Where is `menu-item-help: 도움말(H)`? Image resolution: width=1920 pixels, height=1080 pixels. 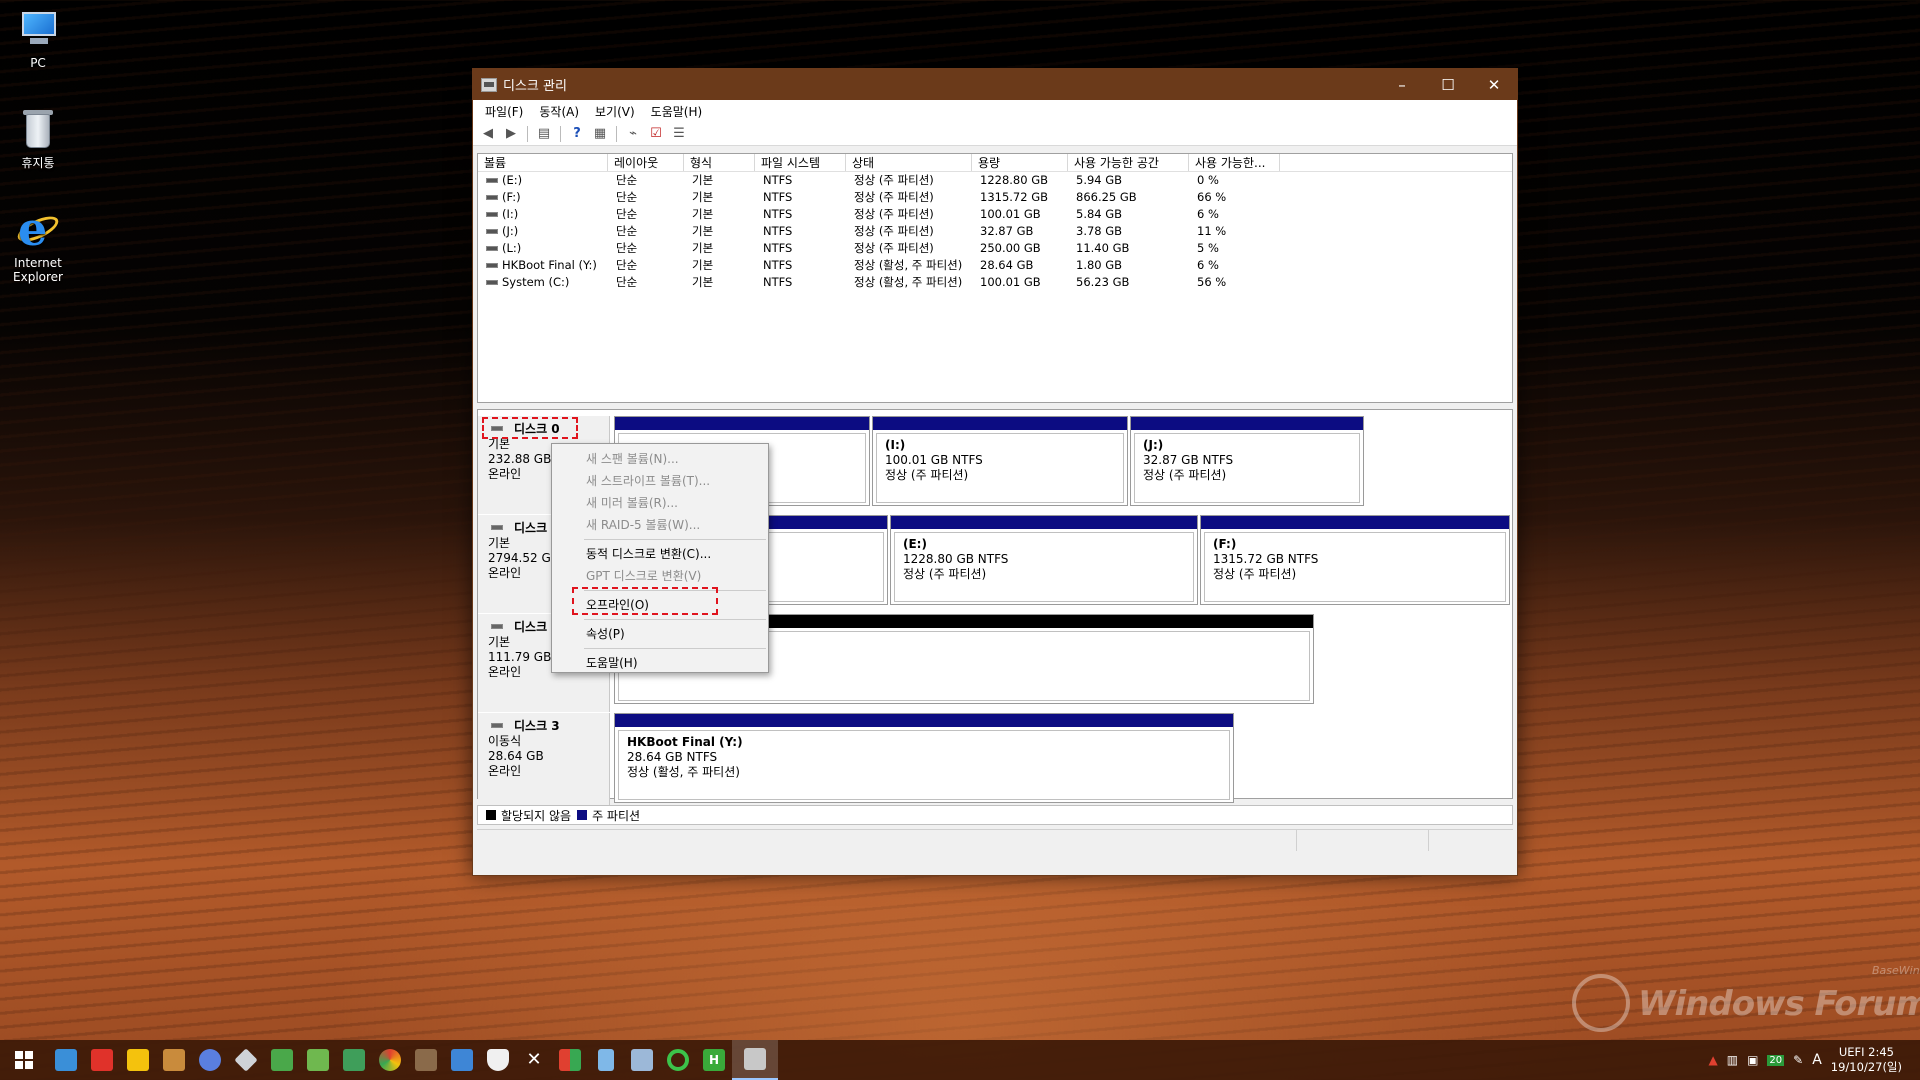
menu-item-help: 도움말(H) is located at coordinates (660, 663).